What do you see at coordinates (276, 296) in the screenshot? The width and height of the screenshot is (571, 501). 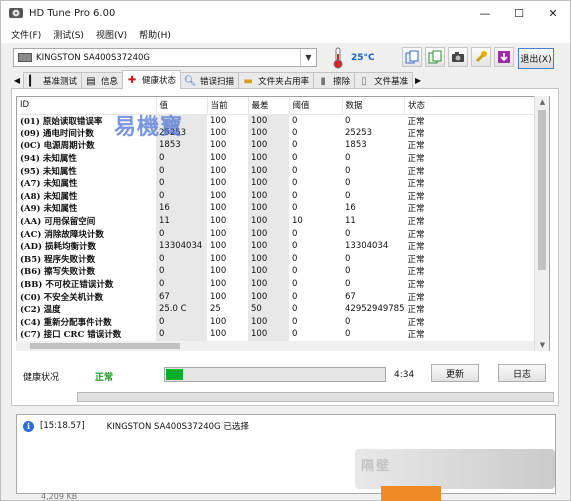 I see `table-row: (C0) 不安全关机计数 67 100 100 0 67 正常` at bounding box center [276, 296].